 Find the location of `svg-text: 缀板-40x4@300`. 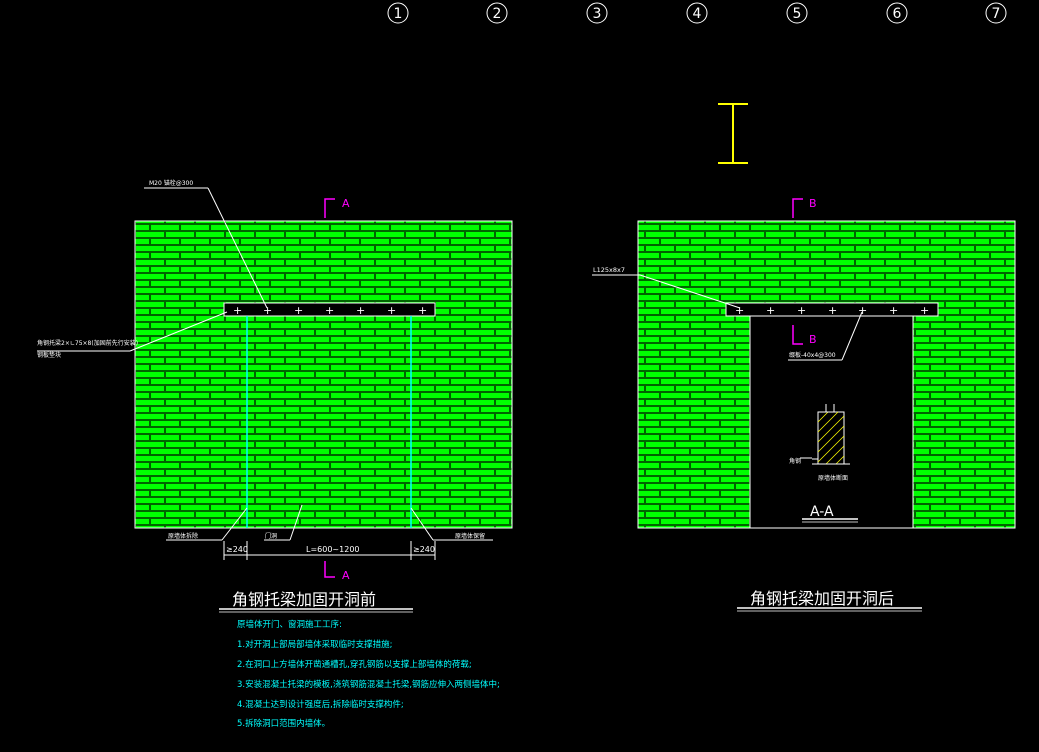

svg-text: 缀板-40x4@300 is located at coordinates (812, 355).